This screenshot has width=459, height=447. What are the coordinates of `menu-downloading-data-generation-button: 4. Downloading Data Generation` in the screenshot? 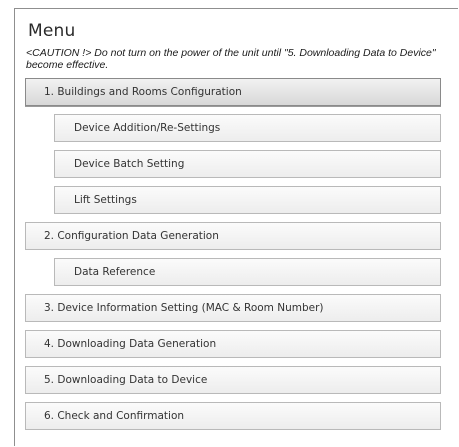 It's located at (233, 344).